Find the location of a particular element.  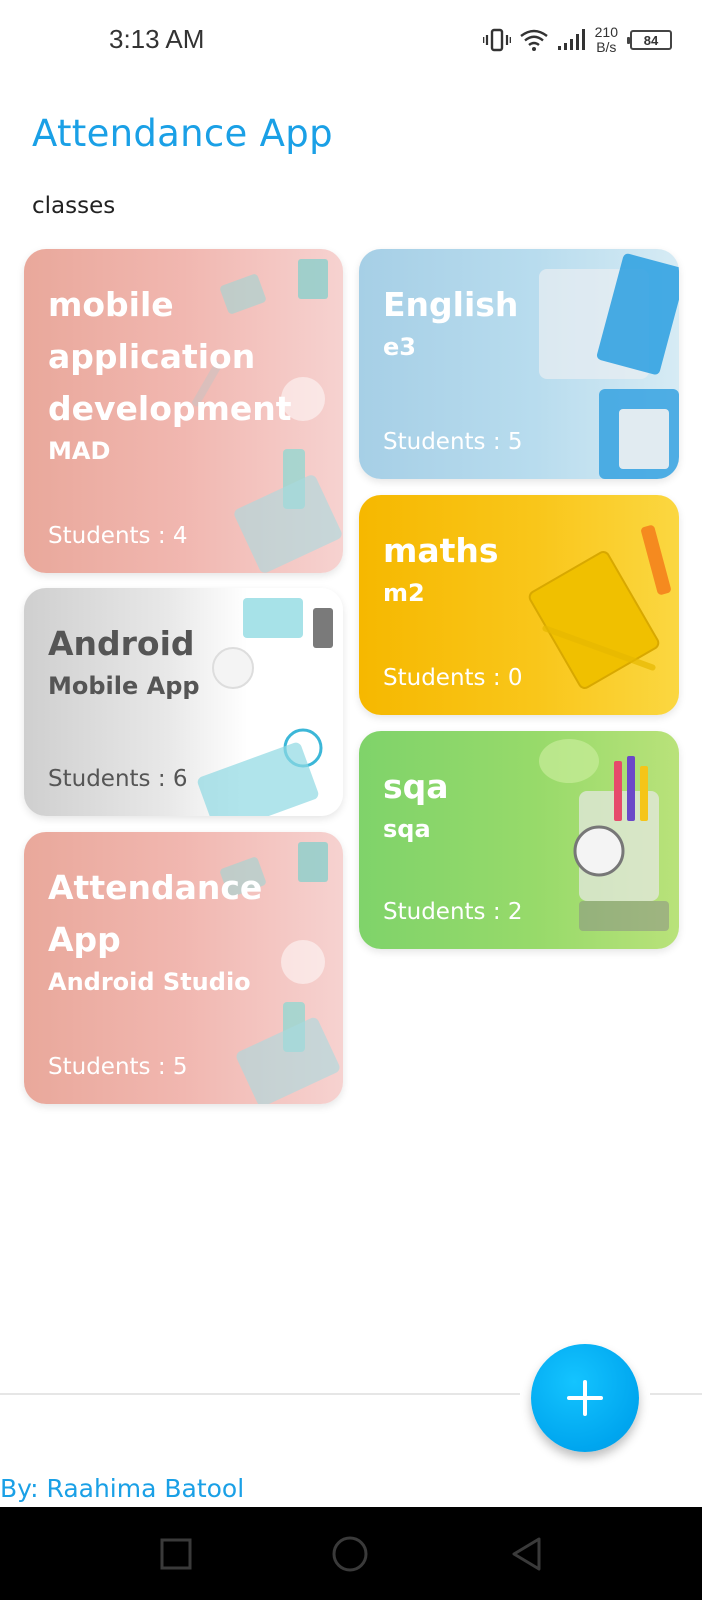

status-icons: 210 B/s 84 is located at coordinates (577, 40).